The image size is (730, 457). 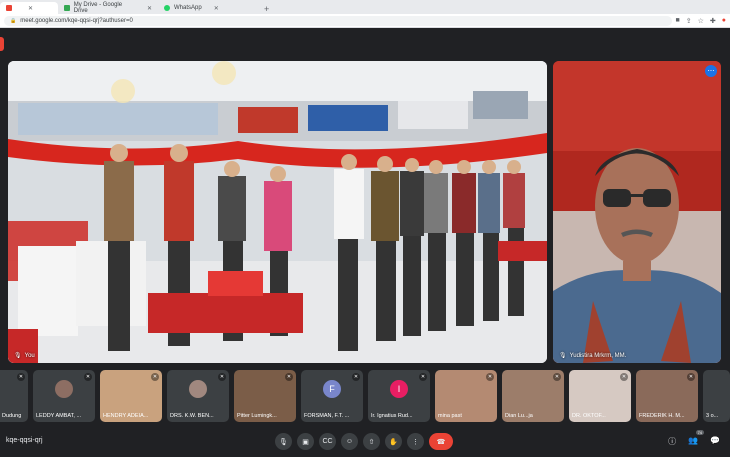 What do you see at coordinates (13, 20) in the screenshot?
I see `lock-icon: 🔒` at bounding box center [13, 20].